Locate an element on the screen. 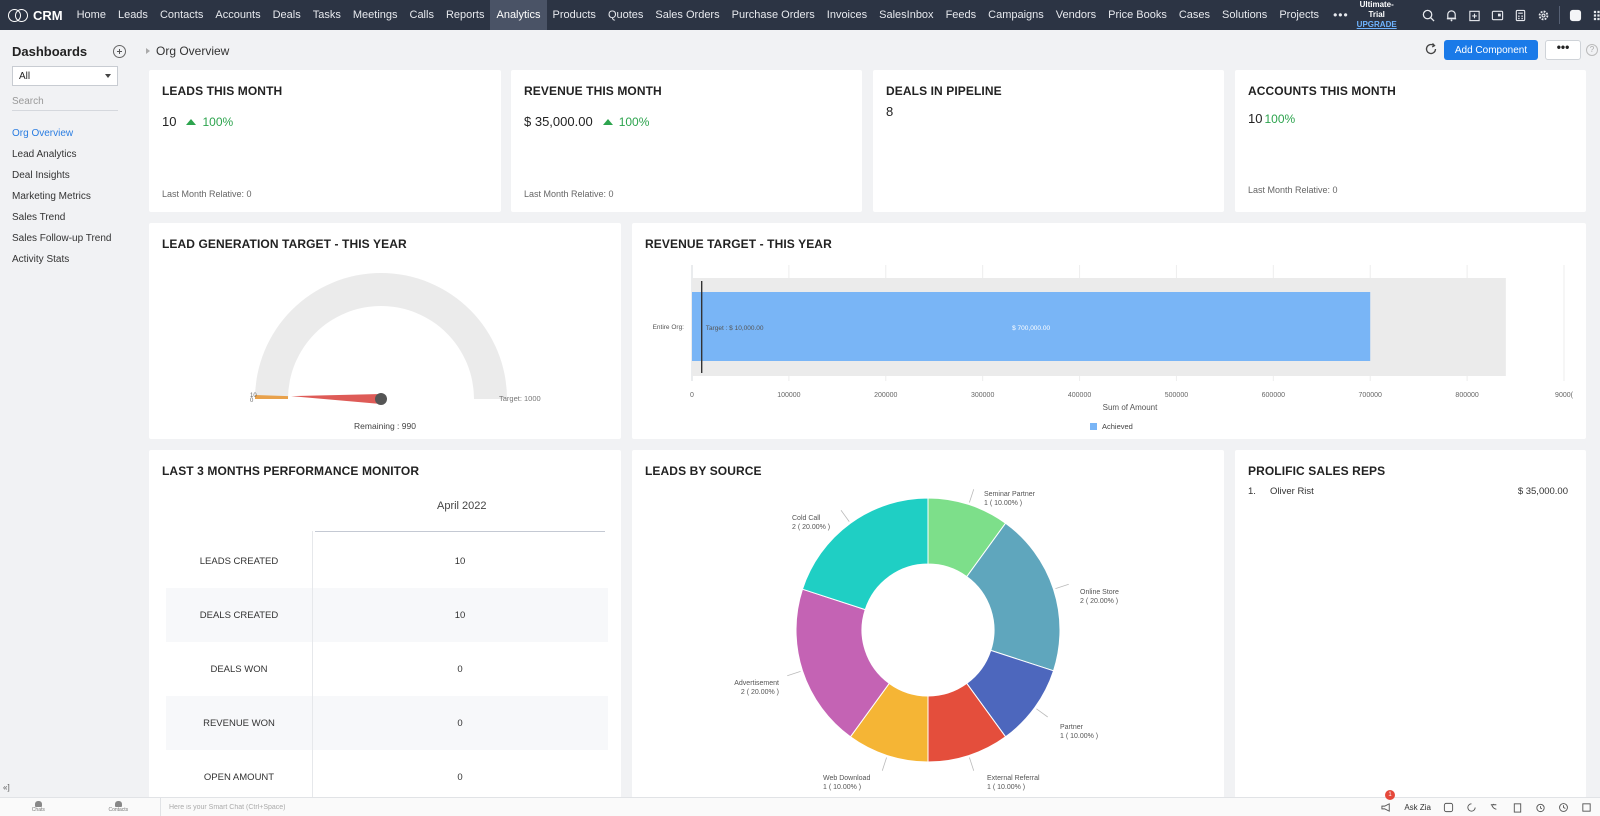 The width and height of the screenshot is (1600, 816). nav-item-purchase-orders: Purchase Orders is located at coordinates (773, 15).